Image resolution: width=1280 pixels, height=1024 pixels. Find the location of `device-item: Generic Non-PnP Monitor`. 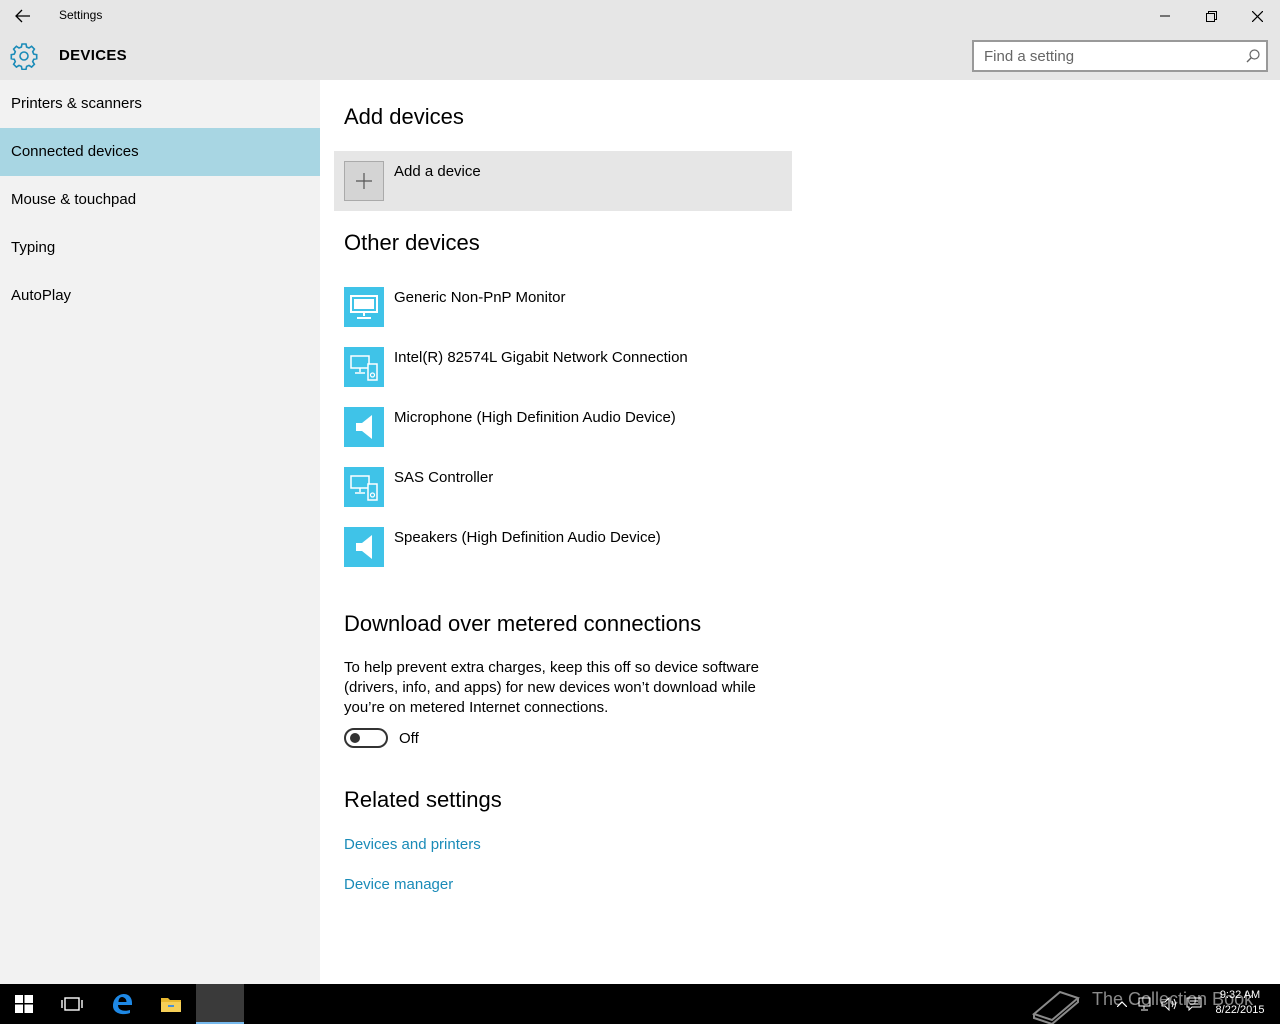

device-item: Generic Non-PnP Monitor is located at coordinates (594, 307).